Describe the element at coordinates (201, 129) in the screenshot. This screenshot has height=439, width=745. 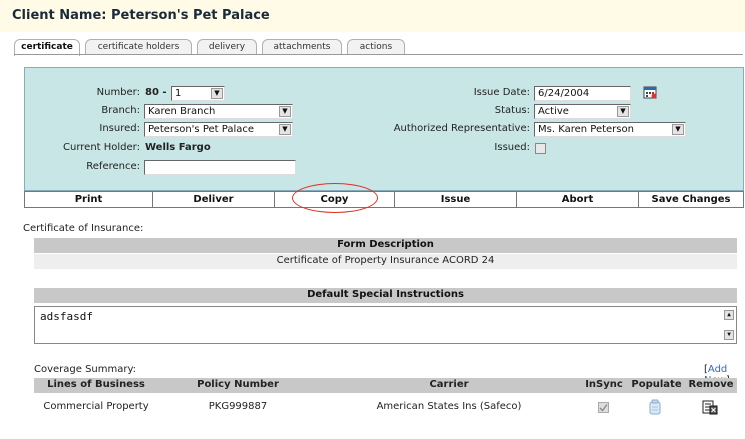
I see `insured-select-value: Peterson's Pet Palace` at that location.